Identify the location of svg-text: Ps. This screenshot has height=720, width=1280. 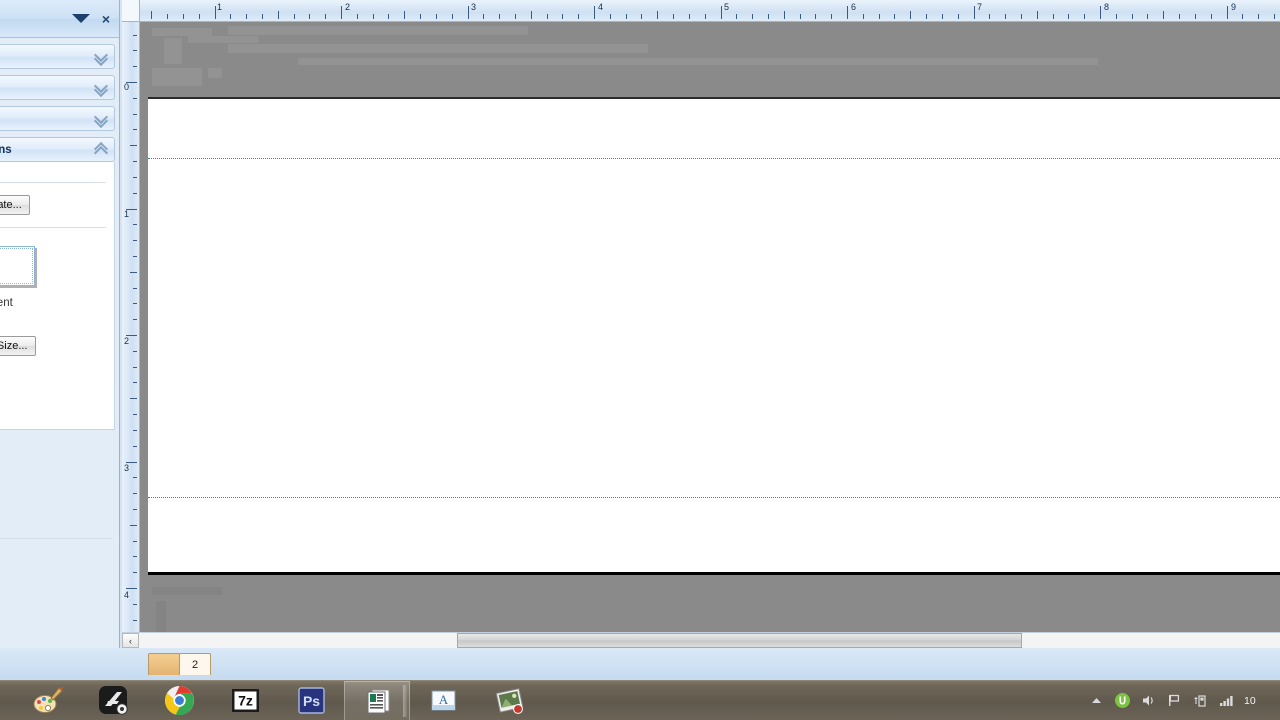
(310, 701).